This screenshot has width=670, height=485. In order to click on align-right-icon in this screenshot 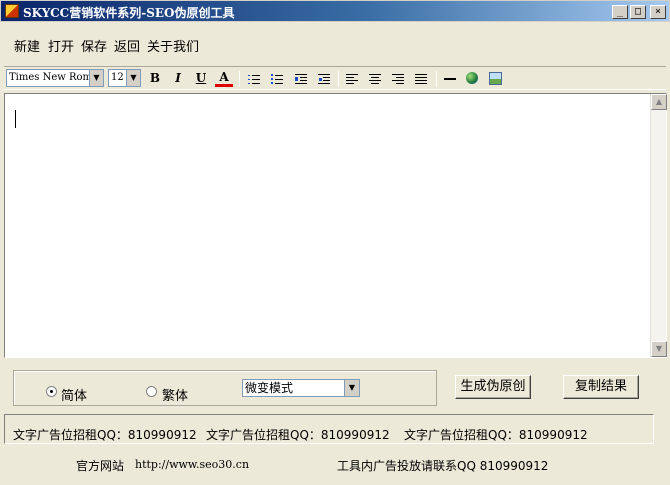, I will do `click(398, 79)`.